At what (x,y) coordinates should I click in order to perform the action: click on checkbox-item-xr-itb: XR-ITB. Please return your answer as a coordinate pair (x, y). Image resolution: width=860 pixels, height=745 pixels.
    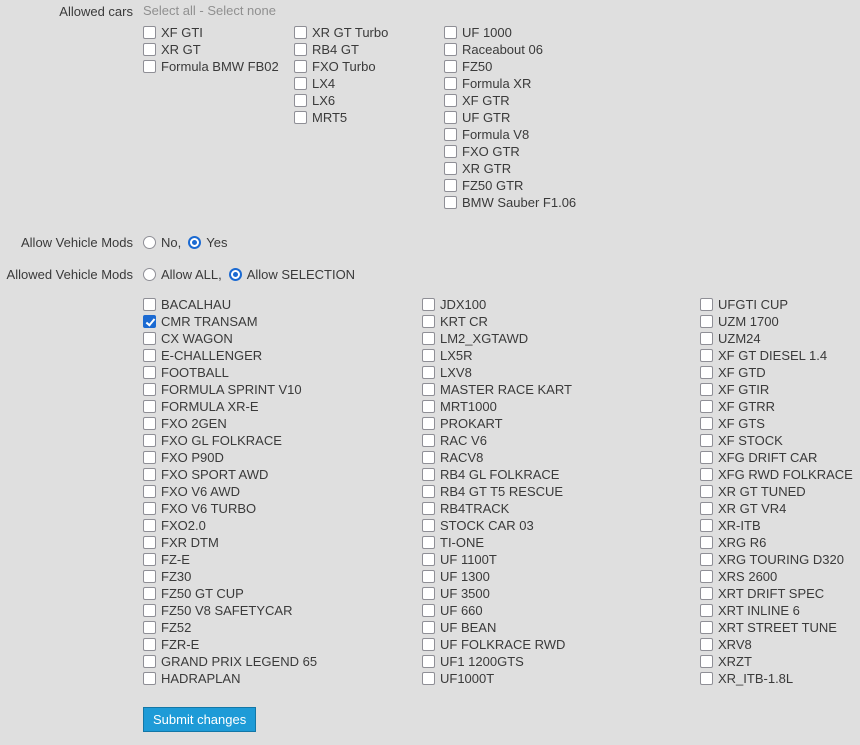
    Looking at the image, I should click on (776, 525).